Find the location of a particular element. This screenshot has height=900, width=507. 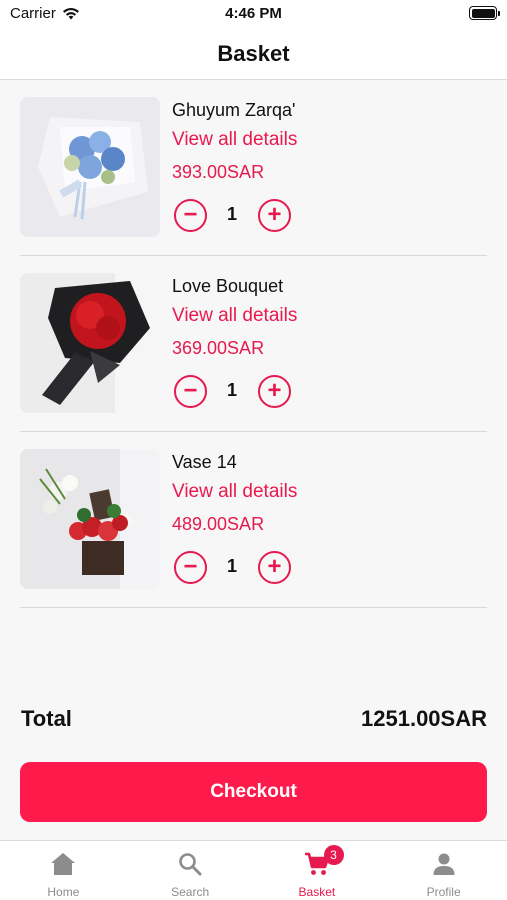

product-price: 369.00SAR is located at coordinates (218, 348).